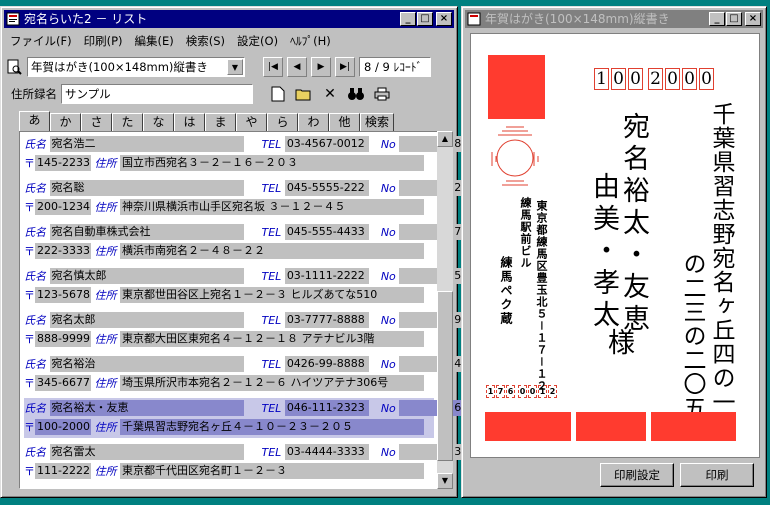 This screenshot has height=505, width=770. What do you see at coordinates (278, 94) in the screenshot?
I see `new-file-icon` at bounding box center [278, 94].